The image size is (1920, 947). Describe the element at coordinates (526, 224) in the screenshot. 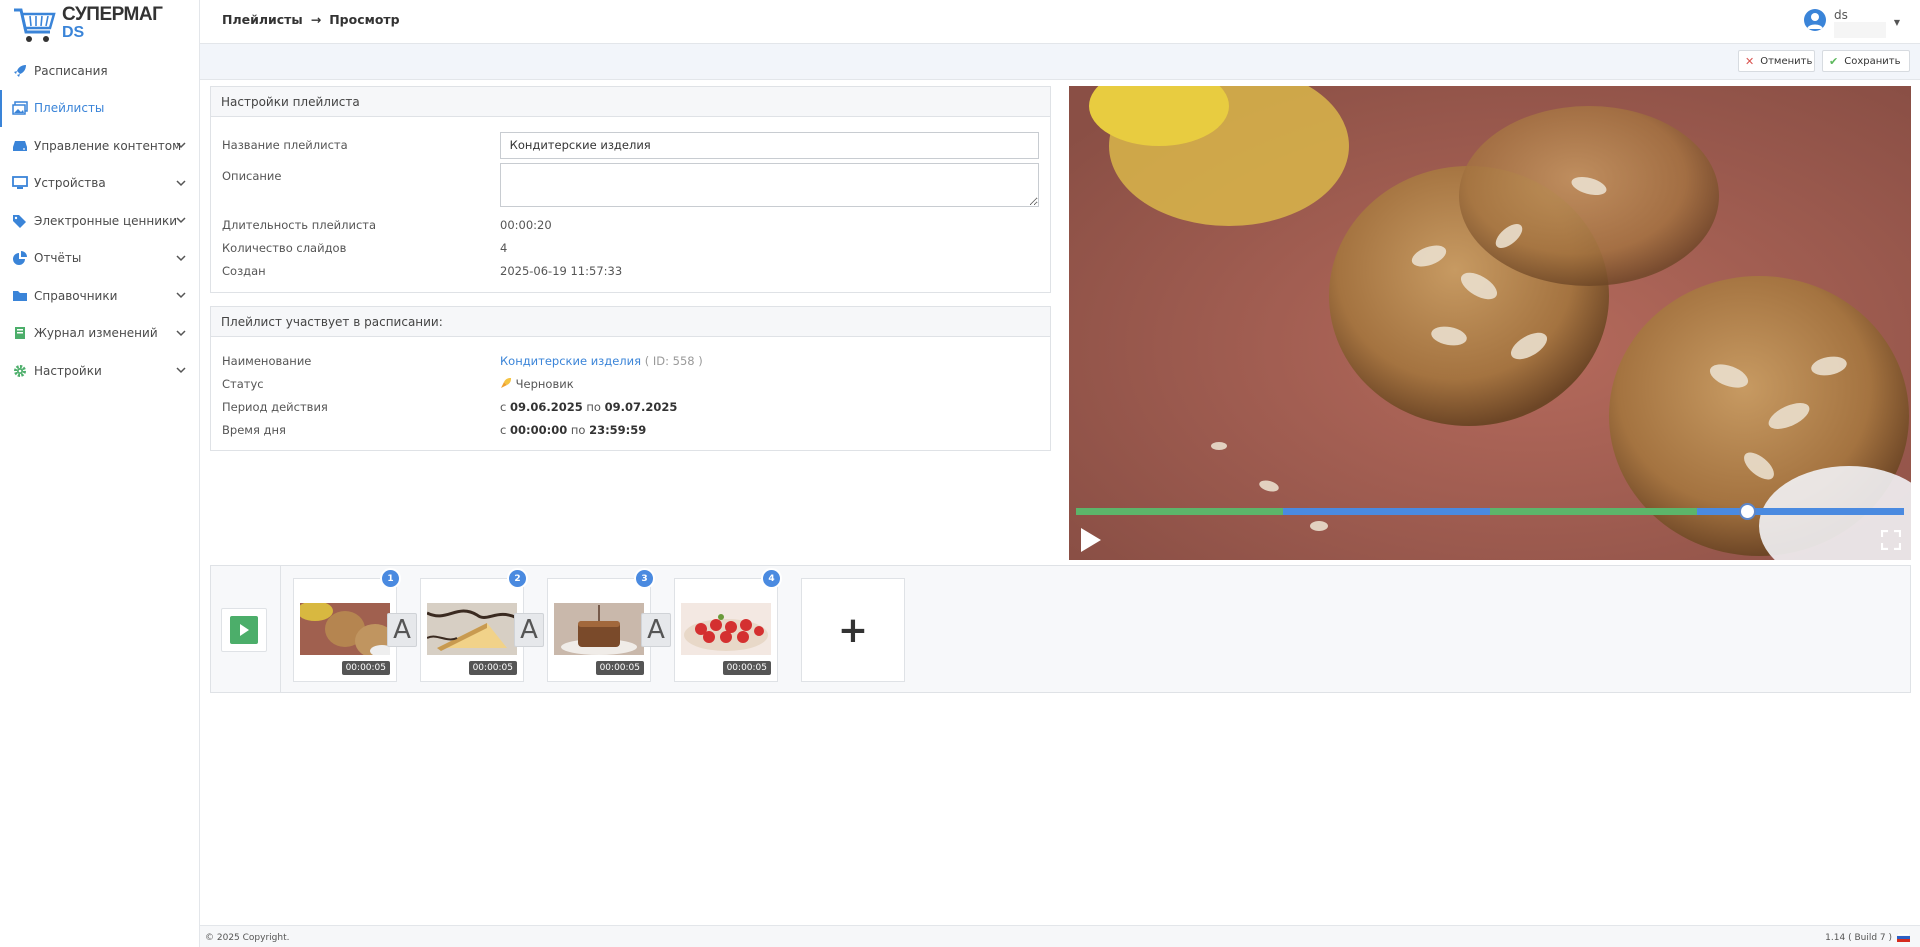

I see `playlist-duration: 00:00:20` at that location.